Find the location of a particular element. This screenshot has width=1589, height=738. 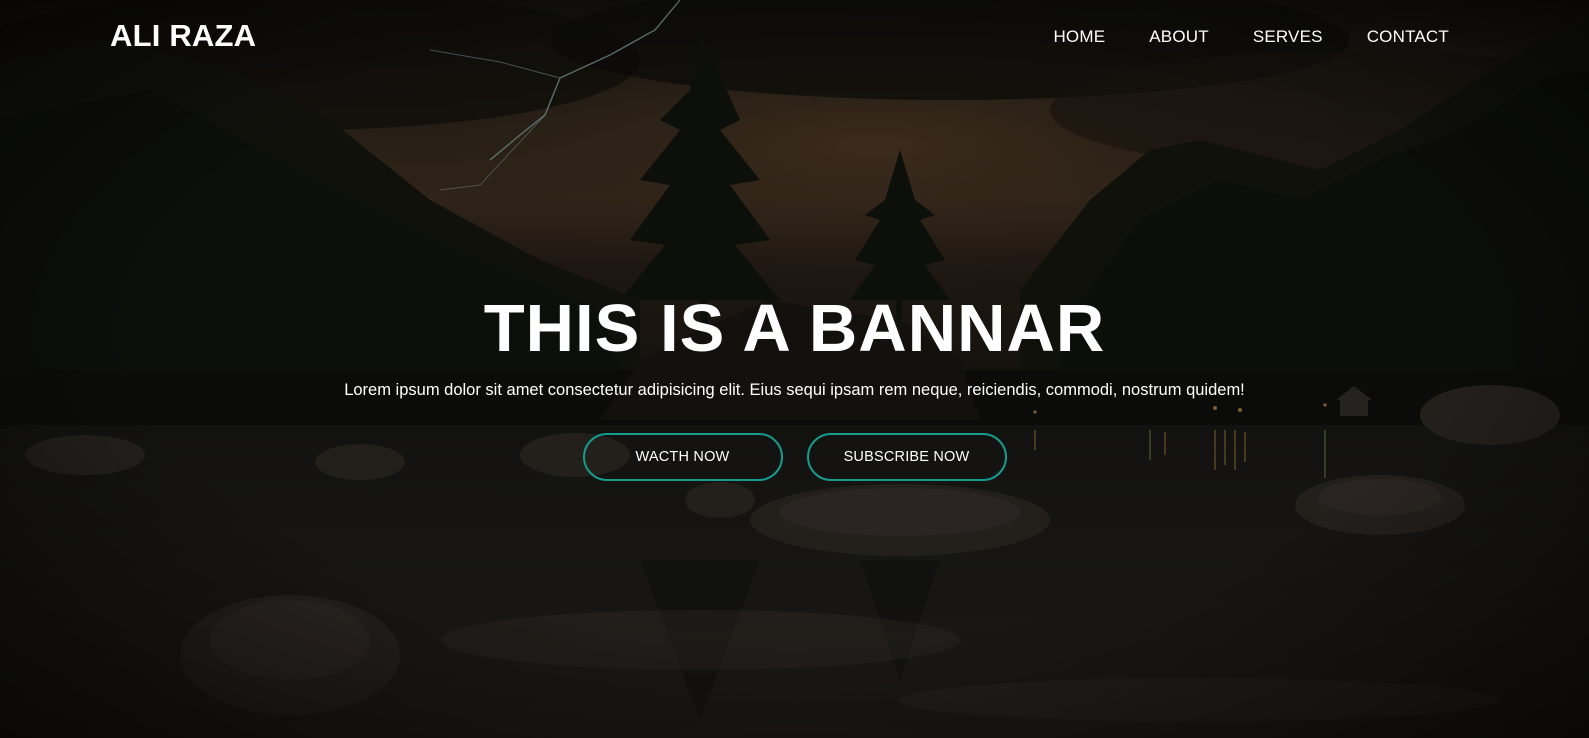

nav-item-contact: CONTACT is located at coordinates (1408, 37).